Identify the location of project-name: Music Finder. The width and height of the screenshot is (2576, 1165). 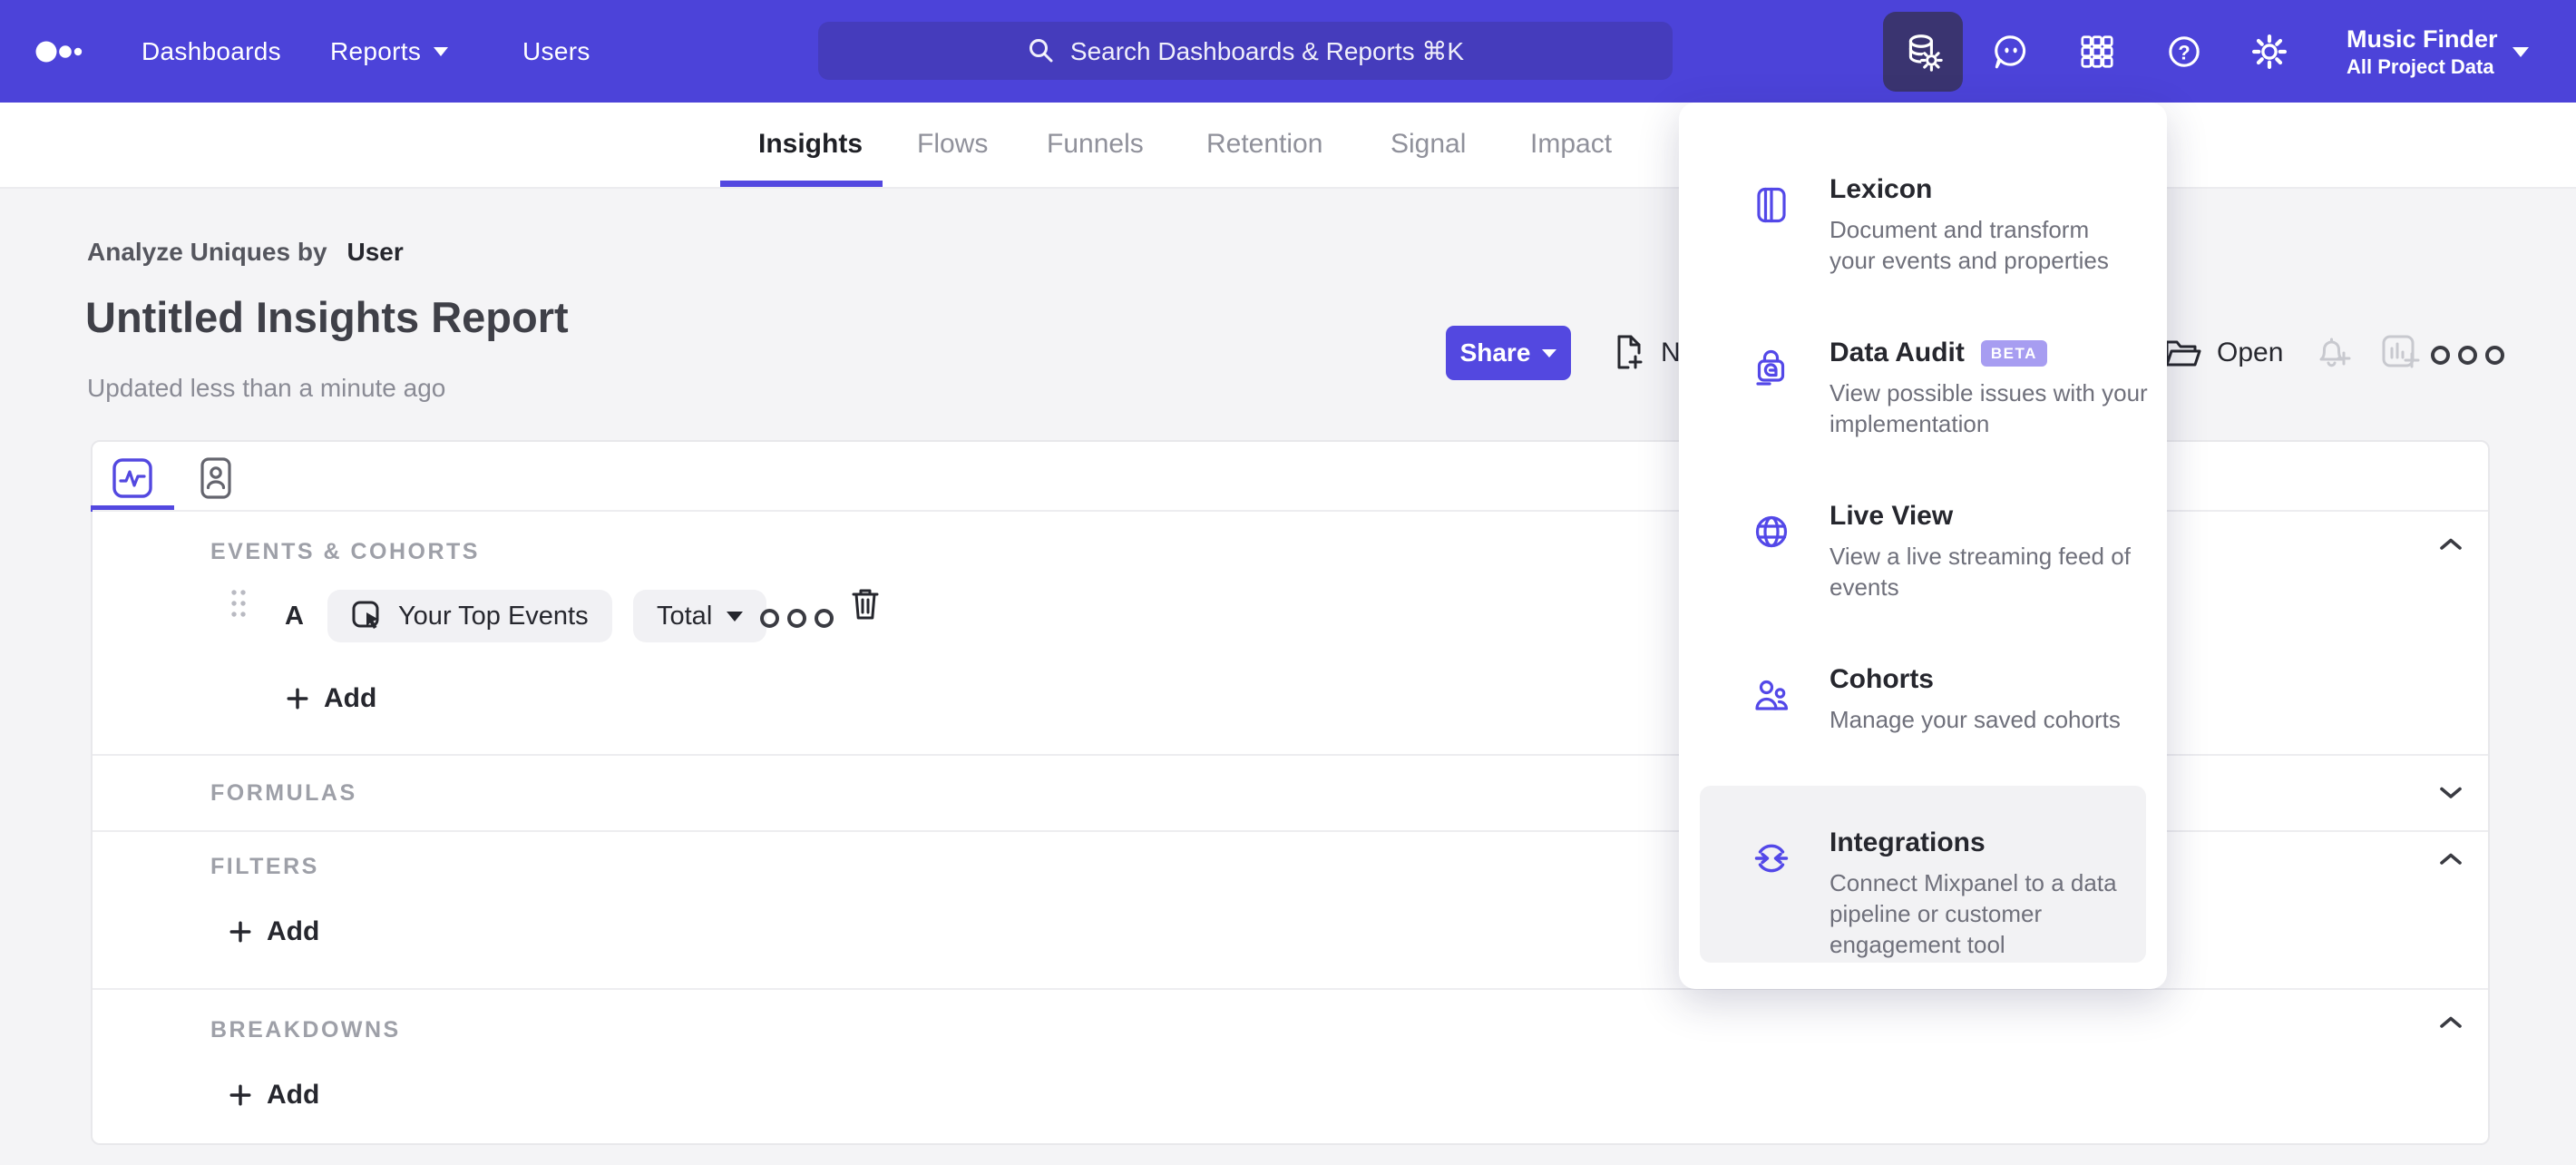
(2422, 38).